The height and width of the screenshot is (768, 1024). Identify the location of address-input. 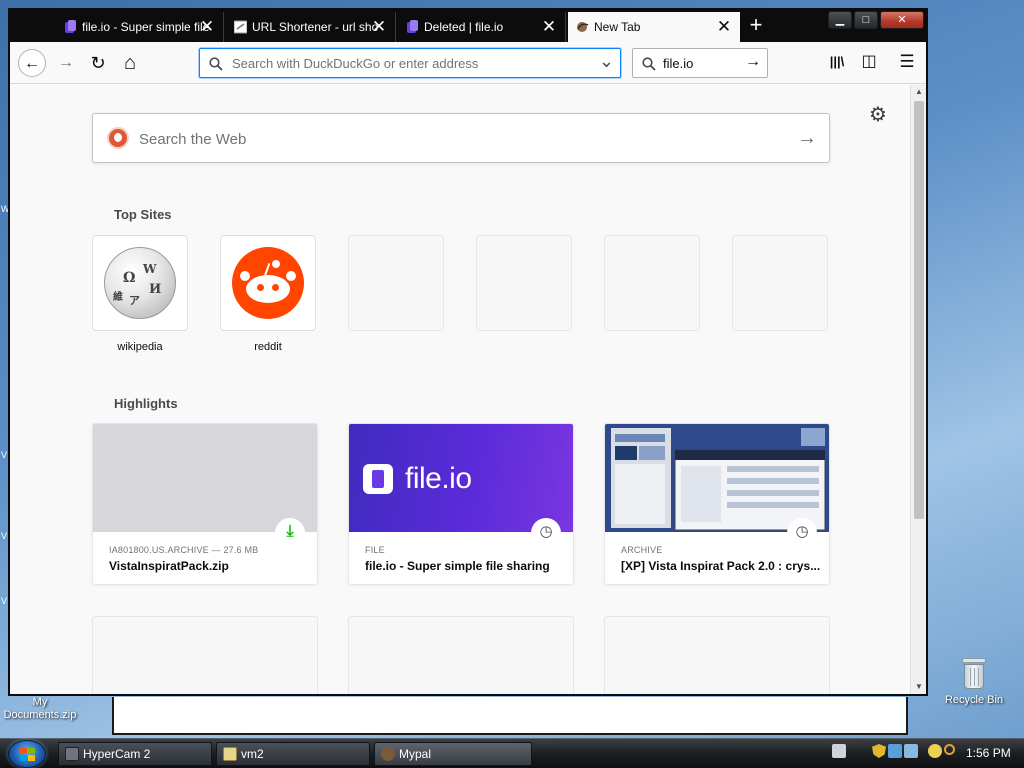
(409, 63).